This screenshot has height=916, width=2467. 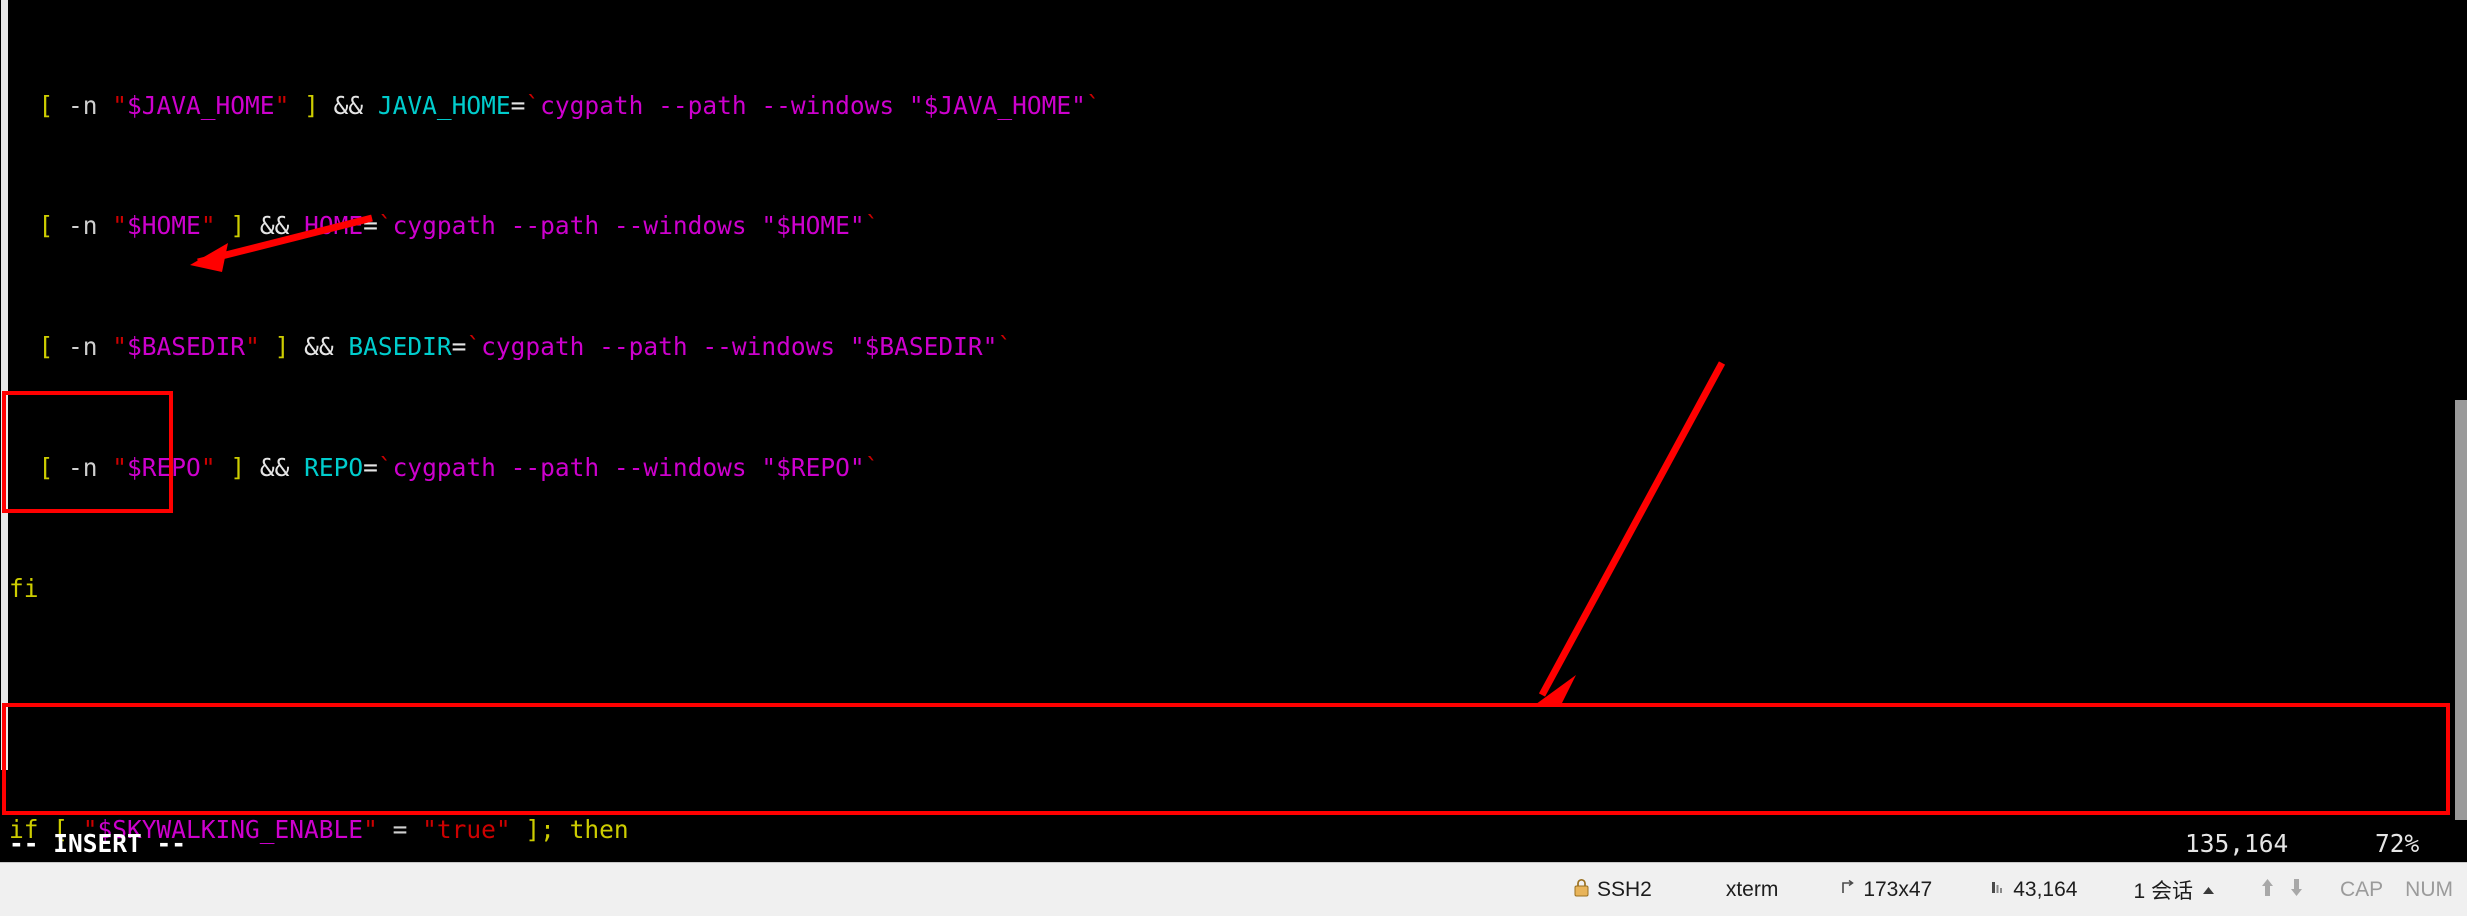 What do you see at coordinates (2397, 843) in the screenshot?
I see `vim-ruler-percent: 72%` at bounding box center [2397, 843].